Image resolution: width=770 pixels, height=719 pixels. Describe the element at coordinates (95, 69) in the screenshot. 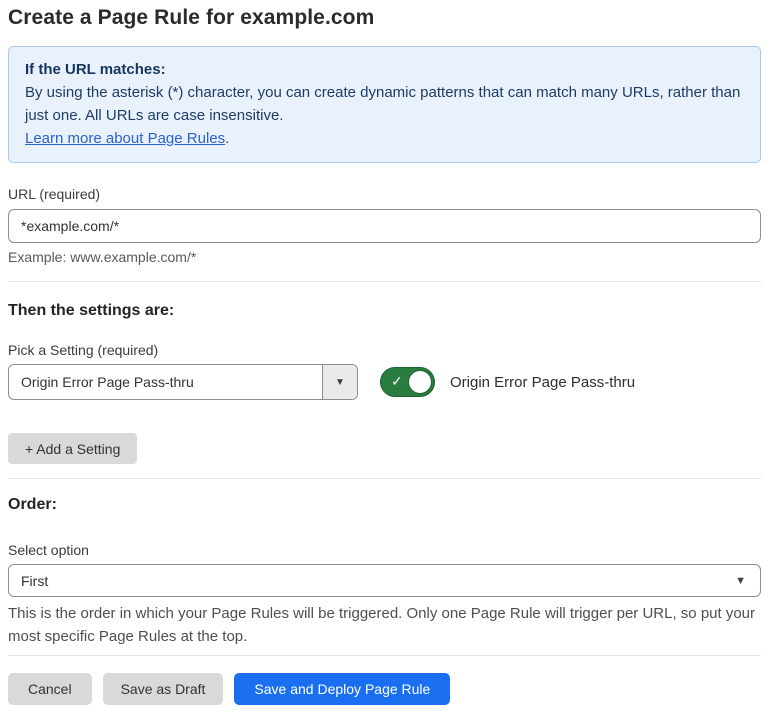

I see `info-box-heading: If the URL matches:` at that location.